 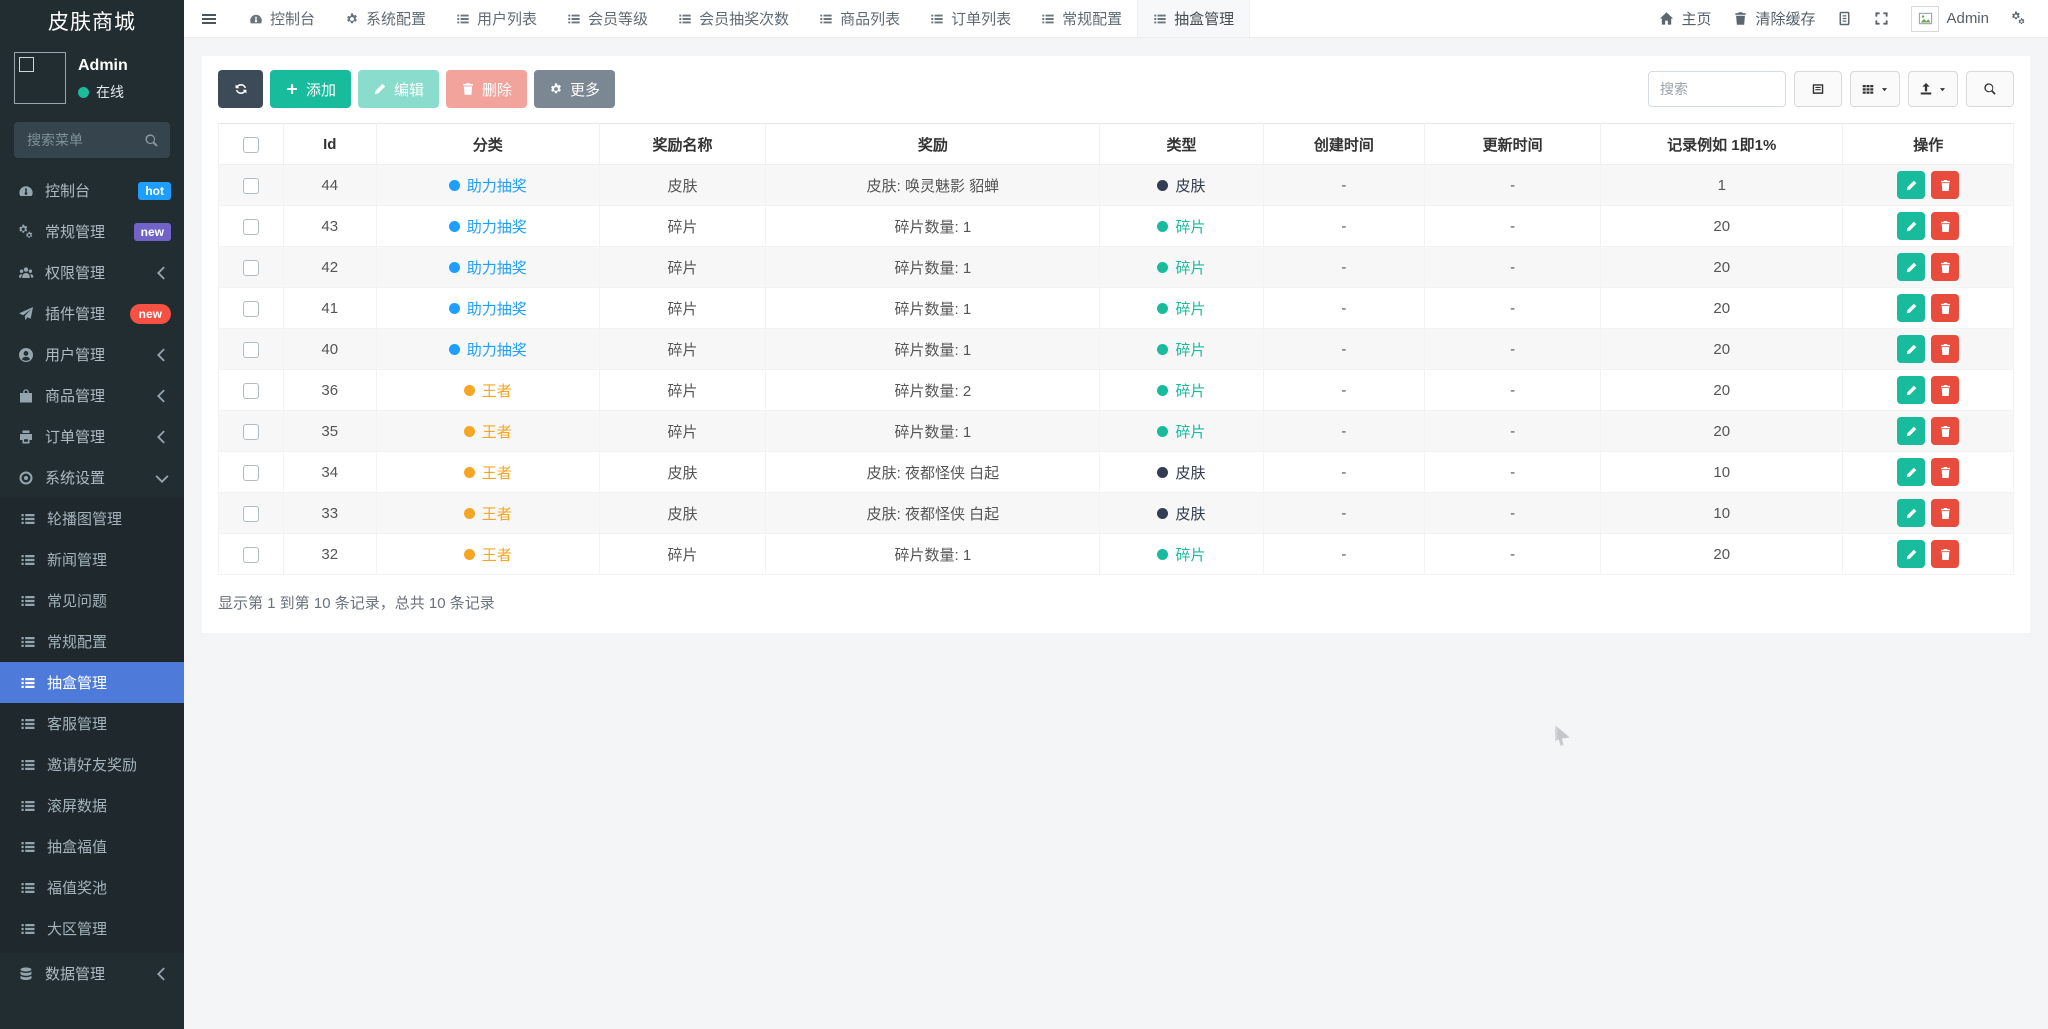 I want to click on topnav-tab: 抽盒管理, so click(x=1194, y=18).